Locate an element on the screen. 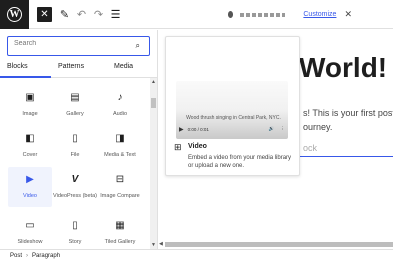 This screenshot has width=393, height=261. block-image-compare: ⊟ Image Compare is located at coordinates (120, 187).